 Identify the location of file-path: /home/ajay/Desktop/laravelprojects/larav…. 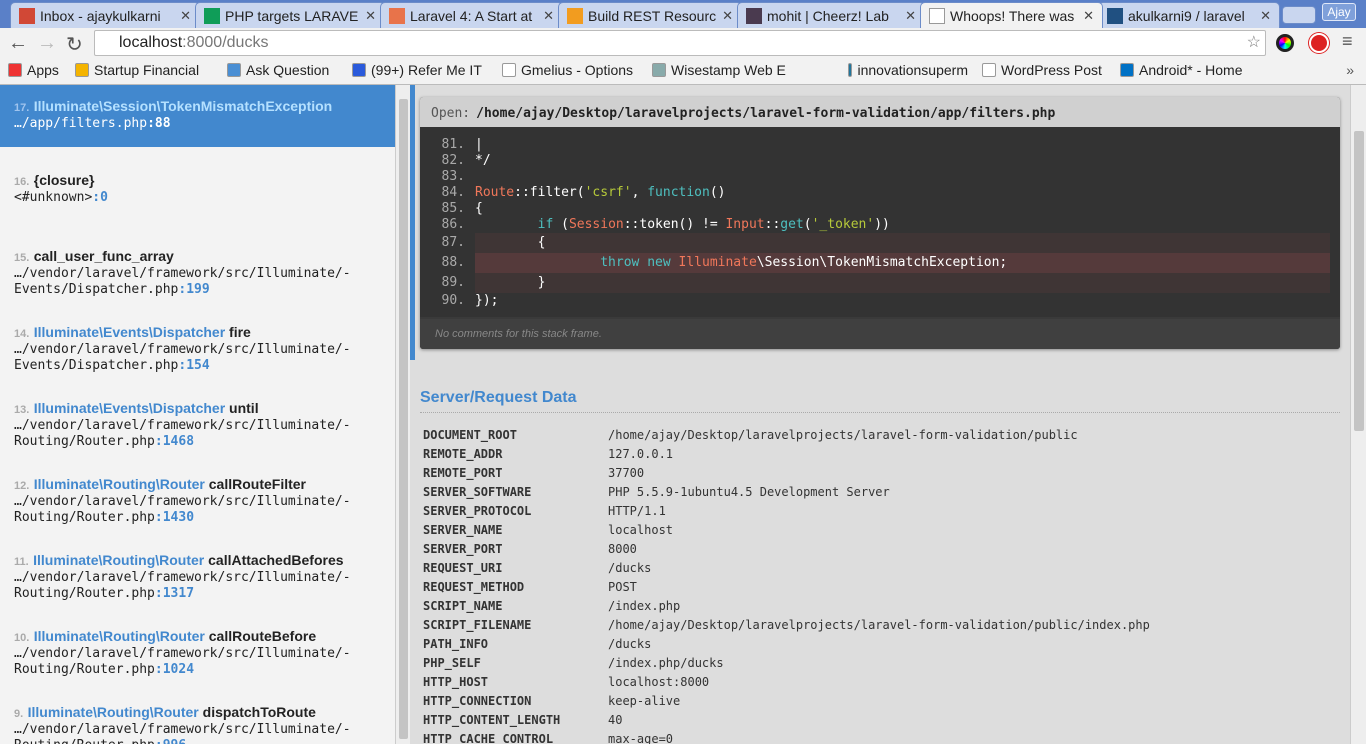
(765, 113).